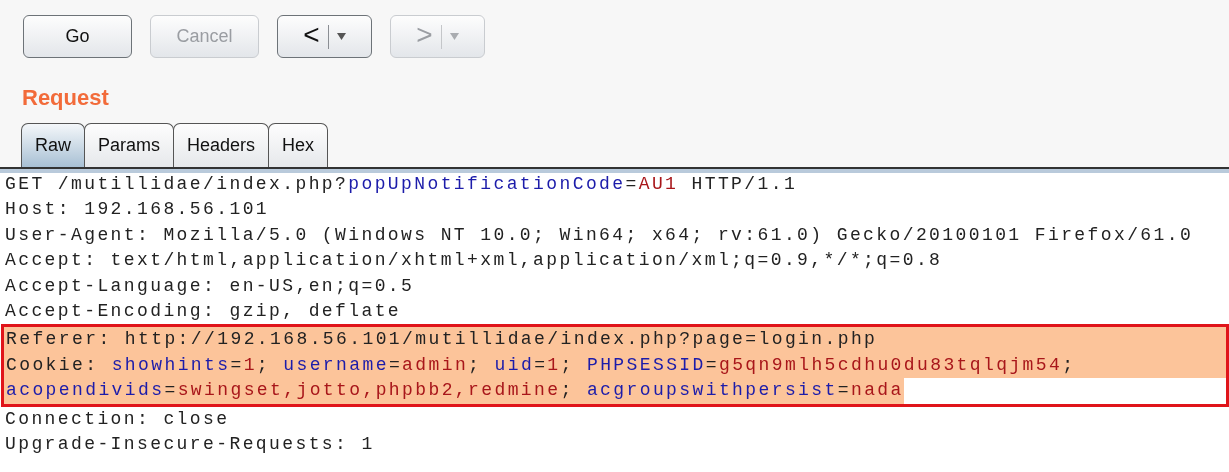 Image resolution: width=1229 pixels, height=472 pixels. Describe the element at coordinates (77, 36) in the screenshot. I see `toolbar-button: Go` at that location.